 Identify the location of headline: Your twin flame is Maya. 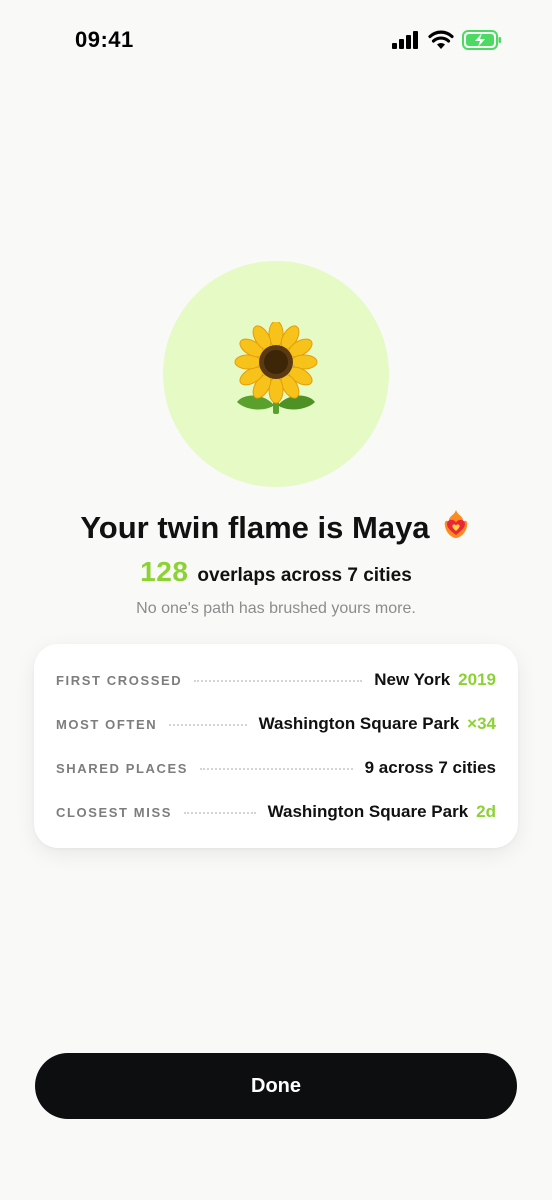
(276, 528).